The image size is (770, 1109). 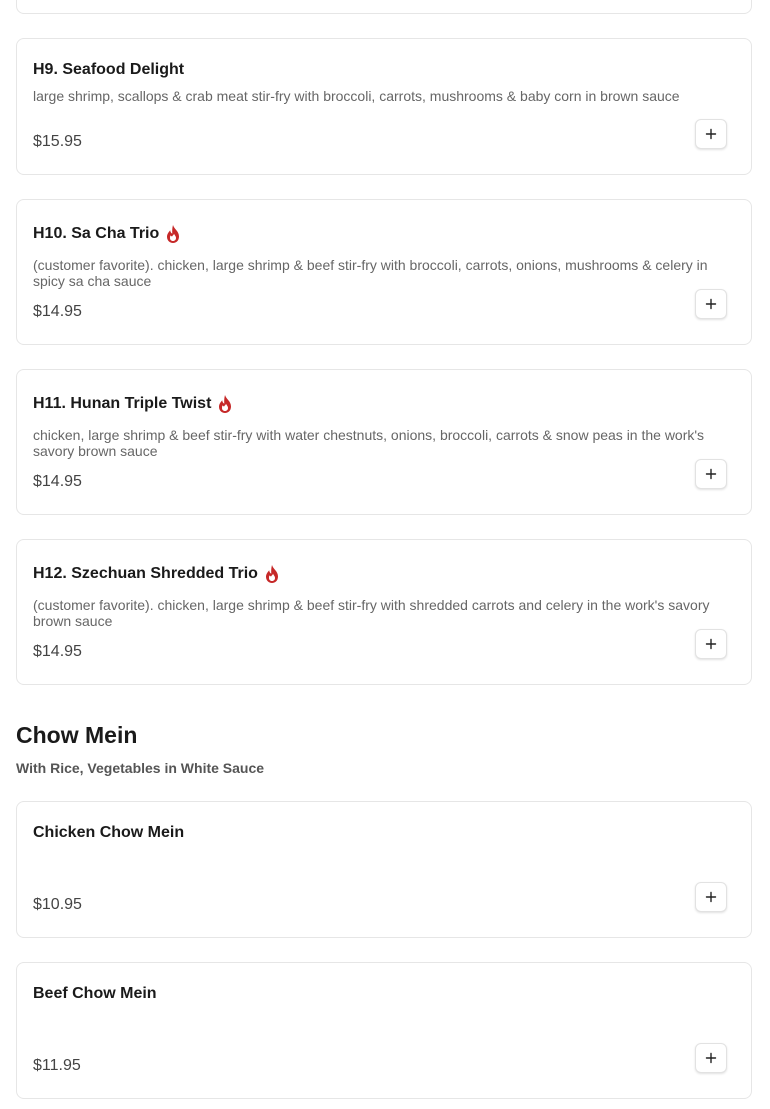 What do you see at coordinates (384, 7) in the screenshot?
I see `menu-item-card-partial` at bounding box center [384, 7].